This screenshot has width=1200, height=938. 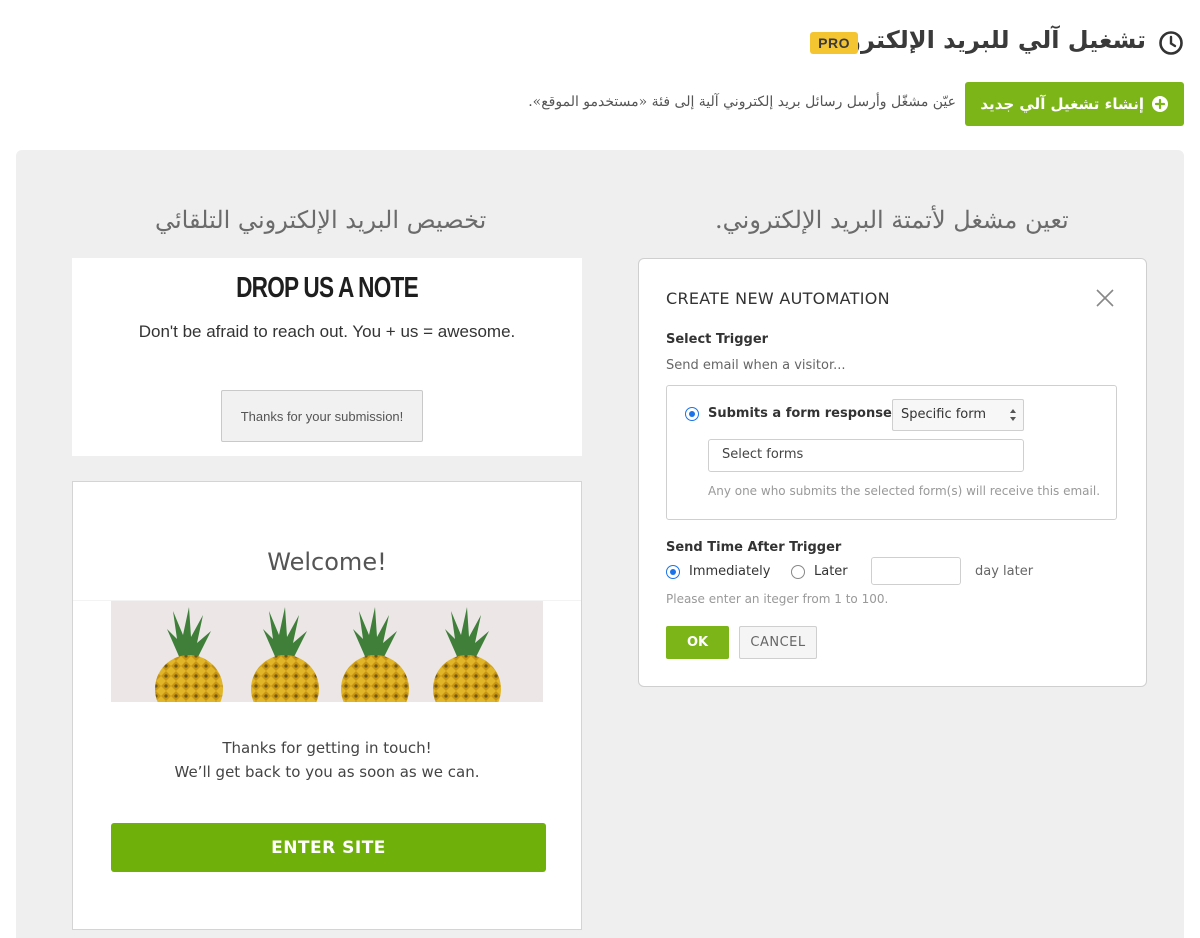 What do you see at coordinates (1105, 298) in the screenshot?
I see `close-icon` at bounding box center [1105, 298].